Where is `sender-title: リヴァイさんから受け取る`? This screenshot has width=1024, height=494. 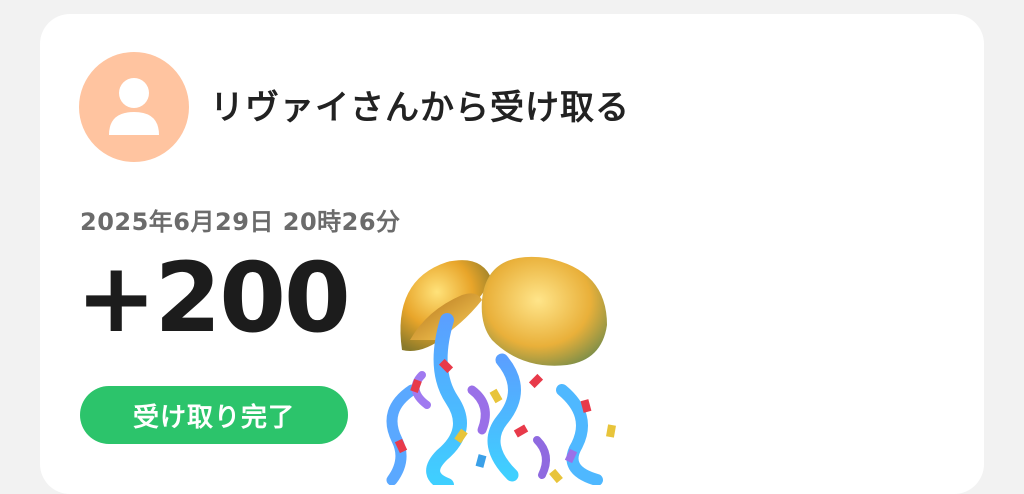 sender-title: リヴァイさんから受け取る is located at coordinates (420, 108).